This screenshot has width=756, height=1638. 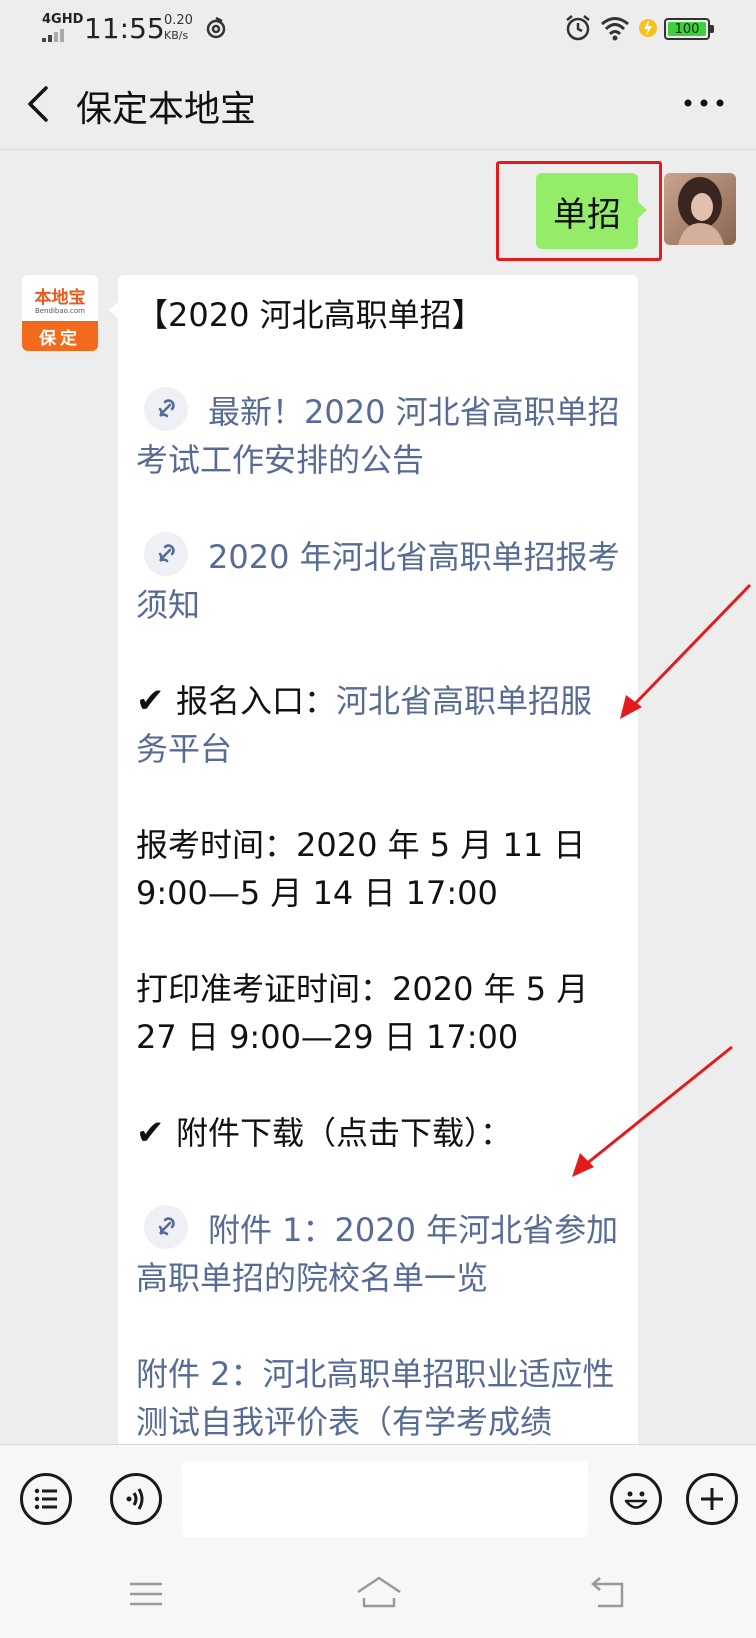 I want to click on link-text: 最新！2020 河北省高职单招考试工作安排的公告, so click(x=378, y=436).